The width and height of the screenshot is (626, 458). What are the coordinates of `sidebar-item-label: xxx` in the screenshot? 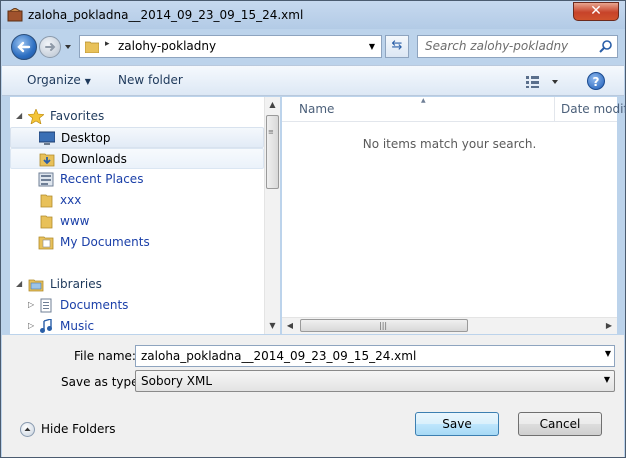 It's located at (71, 200).